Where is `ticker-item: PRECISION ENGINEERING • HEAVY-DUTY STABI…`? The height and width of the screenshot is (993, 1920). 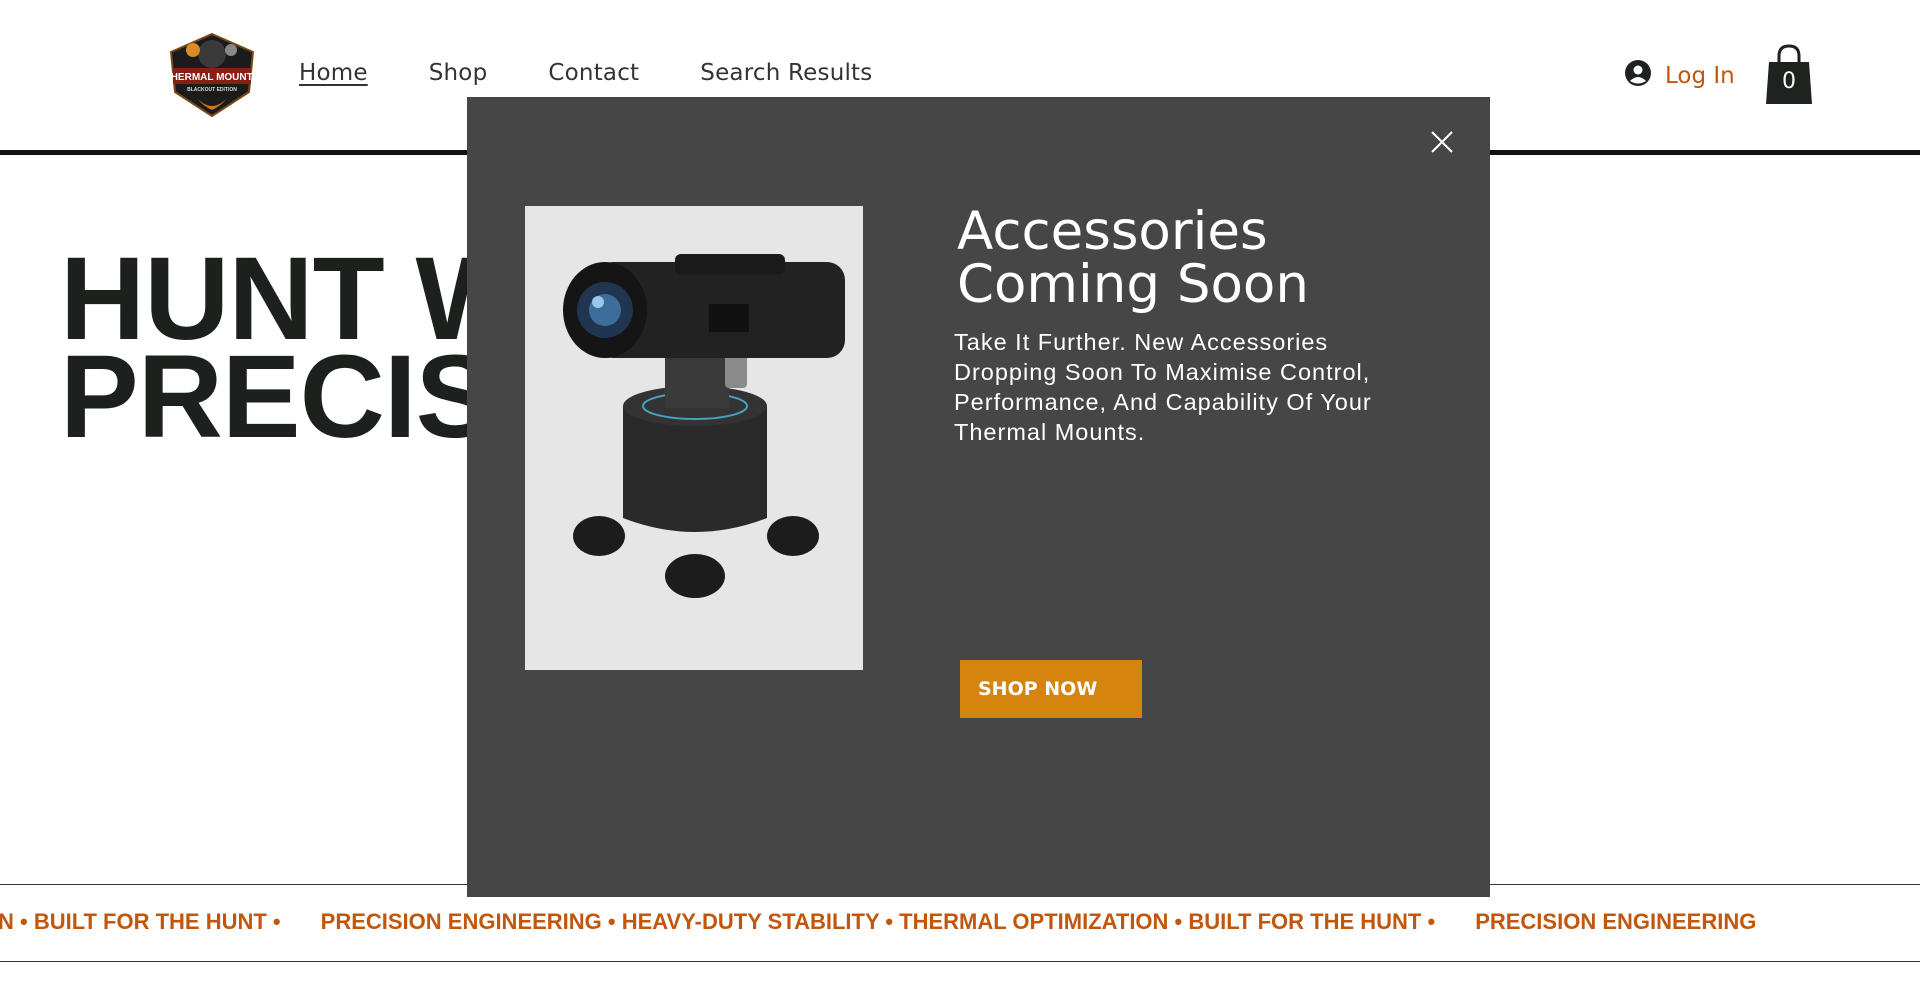 ticker-item: PRECISION ENGINEERING • HEAVY-DUTY STABI… is located at coordinates (878, 921).